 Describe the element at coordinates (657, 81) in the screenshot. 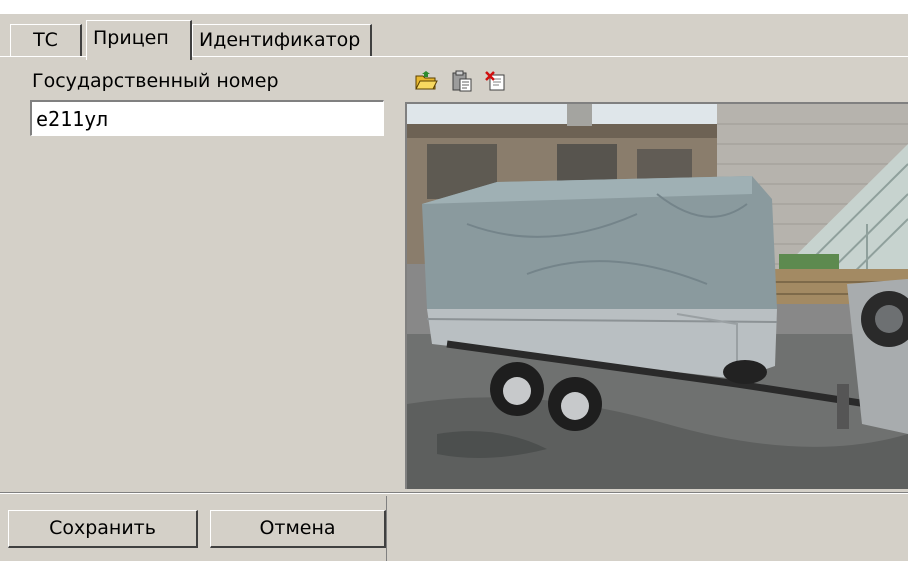

I see `photo-toolbar` at that location.